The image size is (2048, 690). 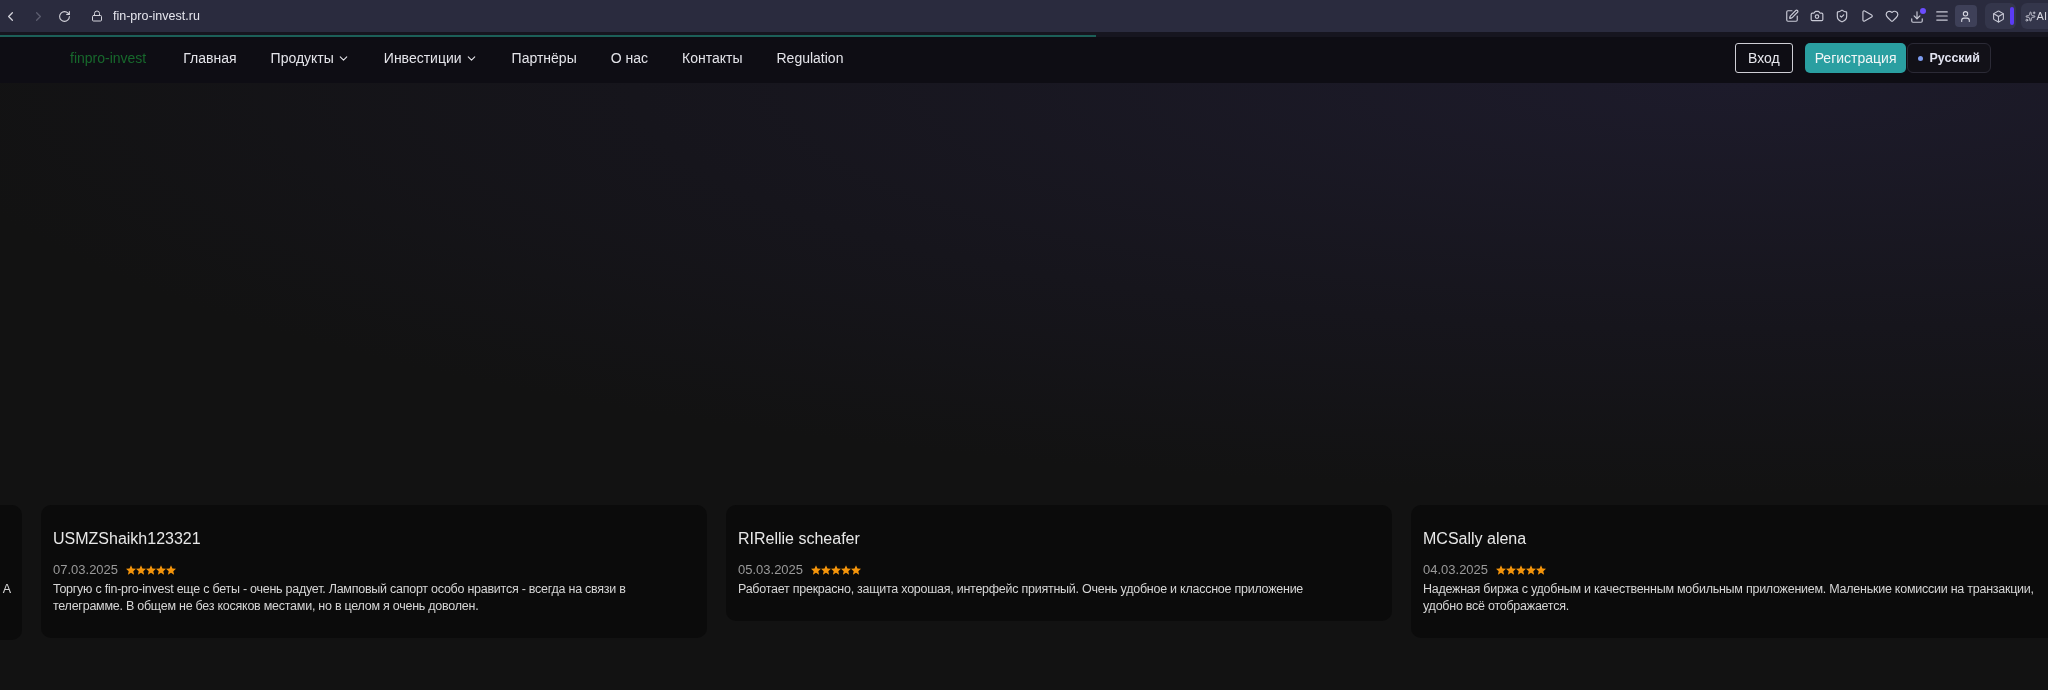 I want to click on menu-icon, so click(x=1941, y=16).